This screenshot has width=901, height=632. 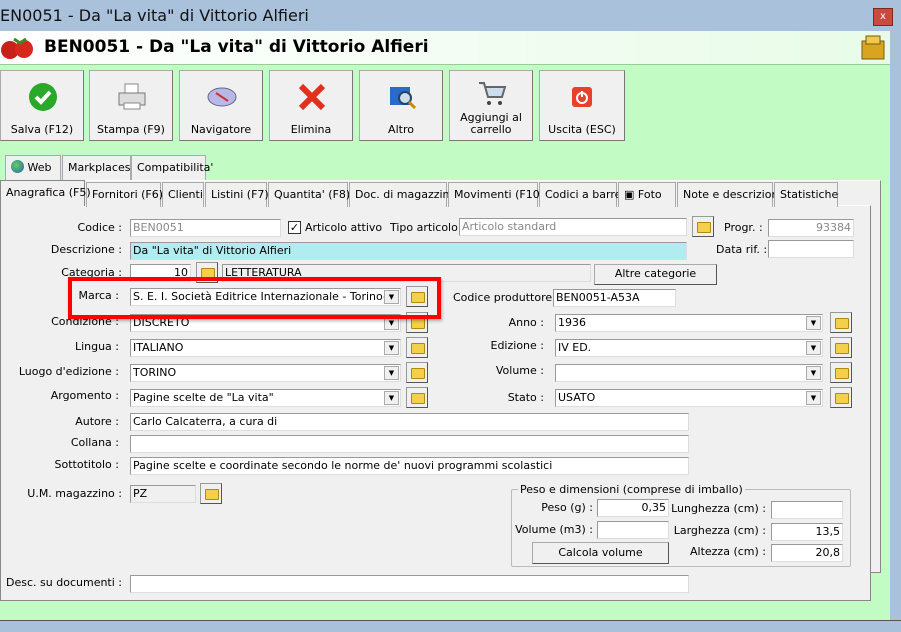 I want to click on exit-button: Uscita (ESC), so click(x=582, y=105).